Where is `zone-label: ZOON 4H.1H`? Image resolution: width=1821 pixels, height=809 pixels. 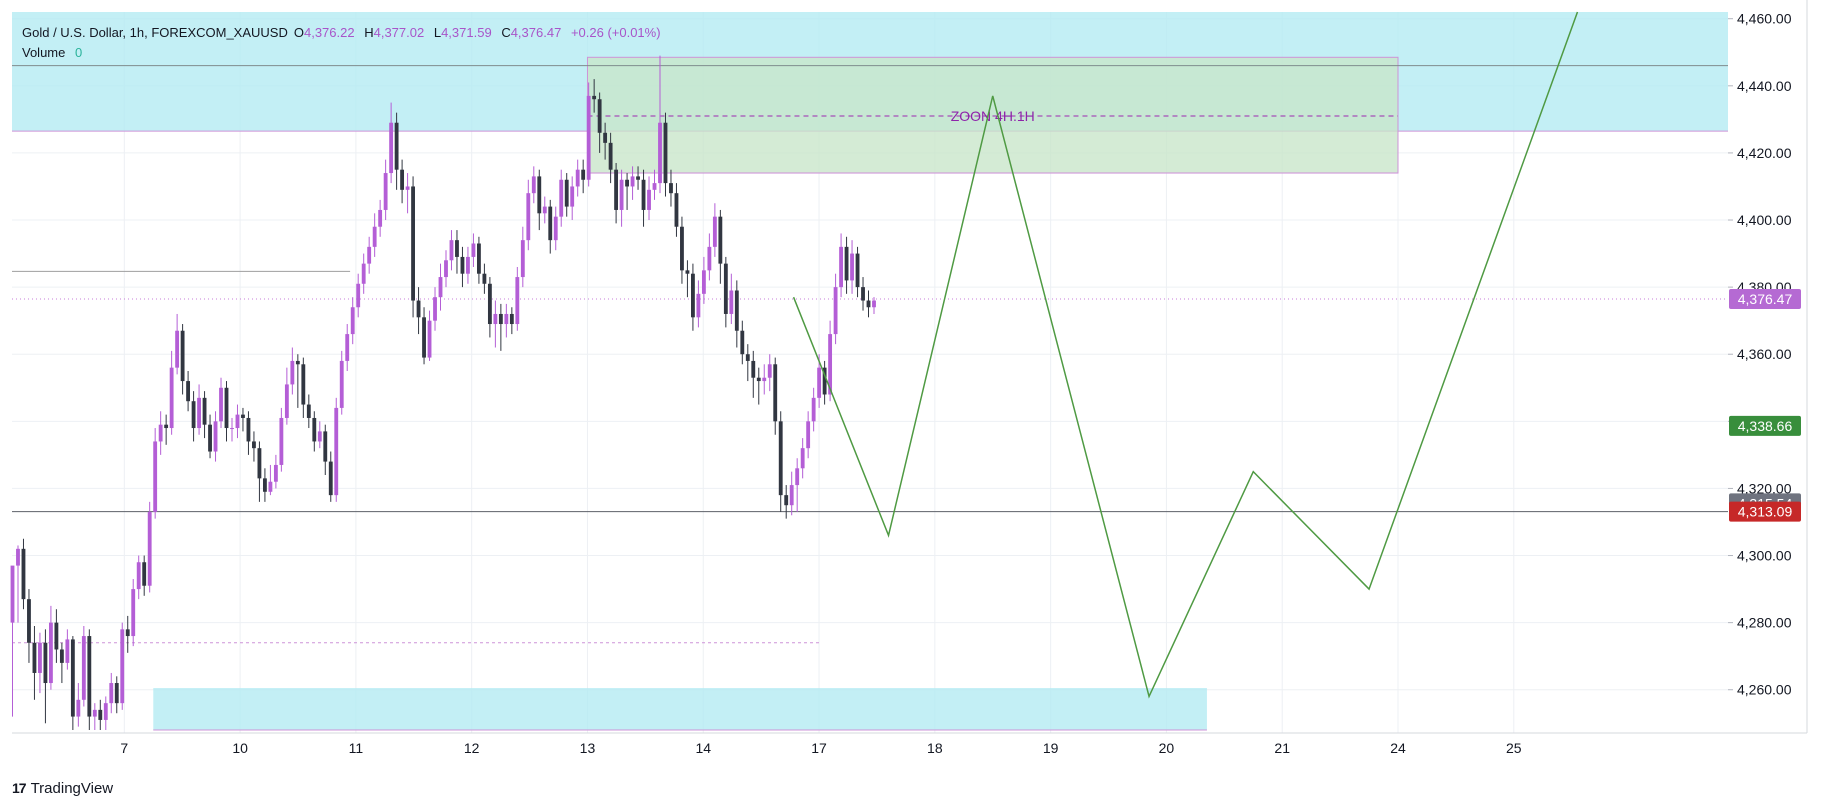
zone-label: ZOON 4H.1H is located at coordinates (993, 116).